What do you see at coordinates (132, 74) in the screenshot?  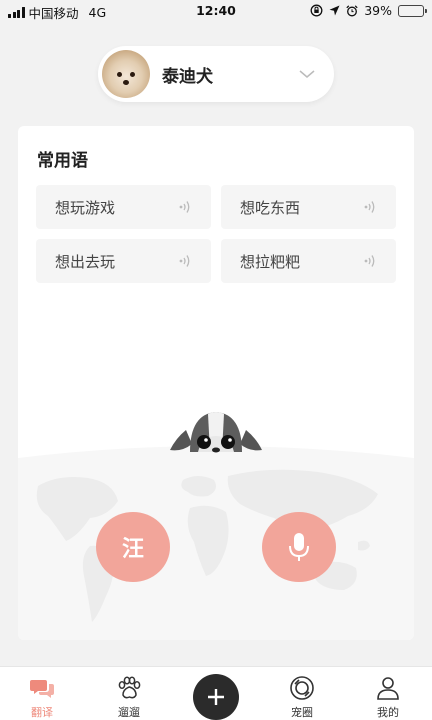 I see `avatar-eye-right` at bounding box center [132, 74].